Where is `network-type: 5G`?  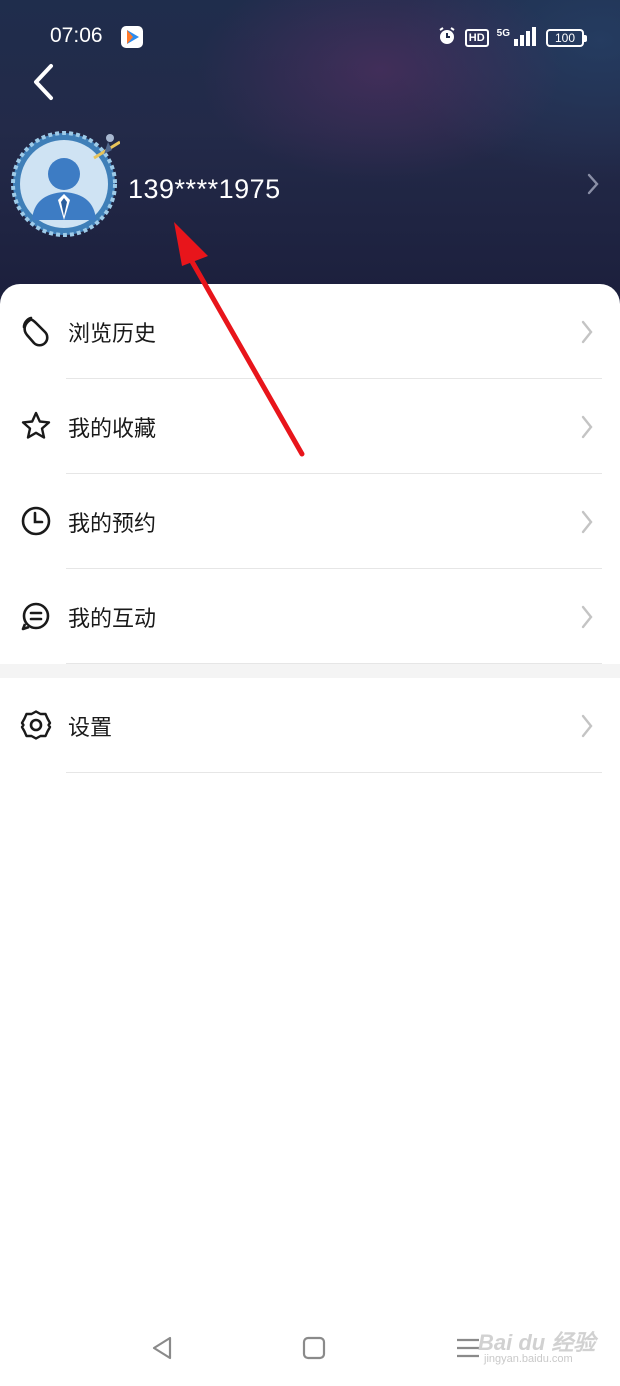 network-type: 5G is located at coordinates (503, 33).